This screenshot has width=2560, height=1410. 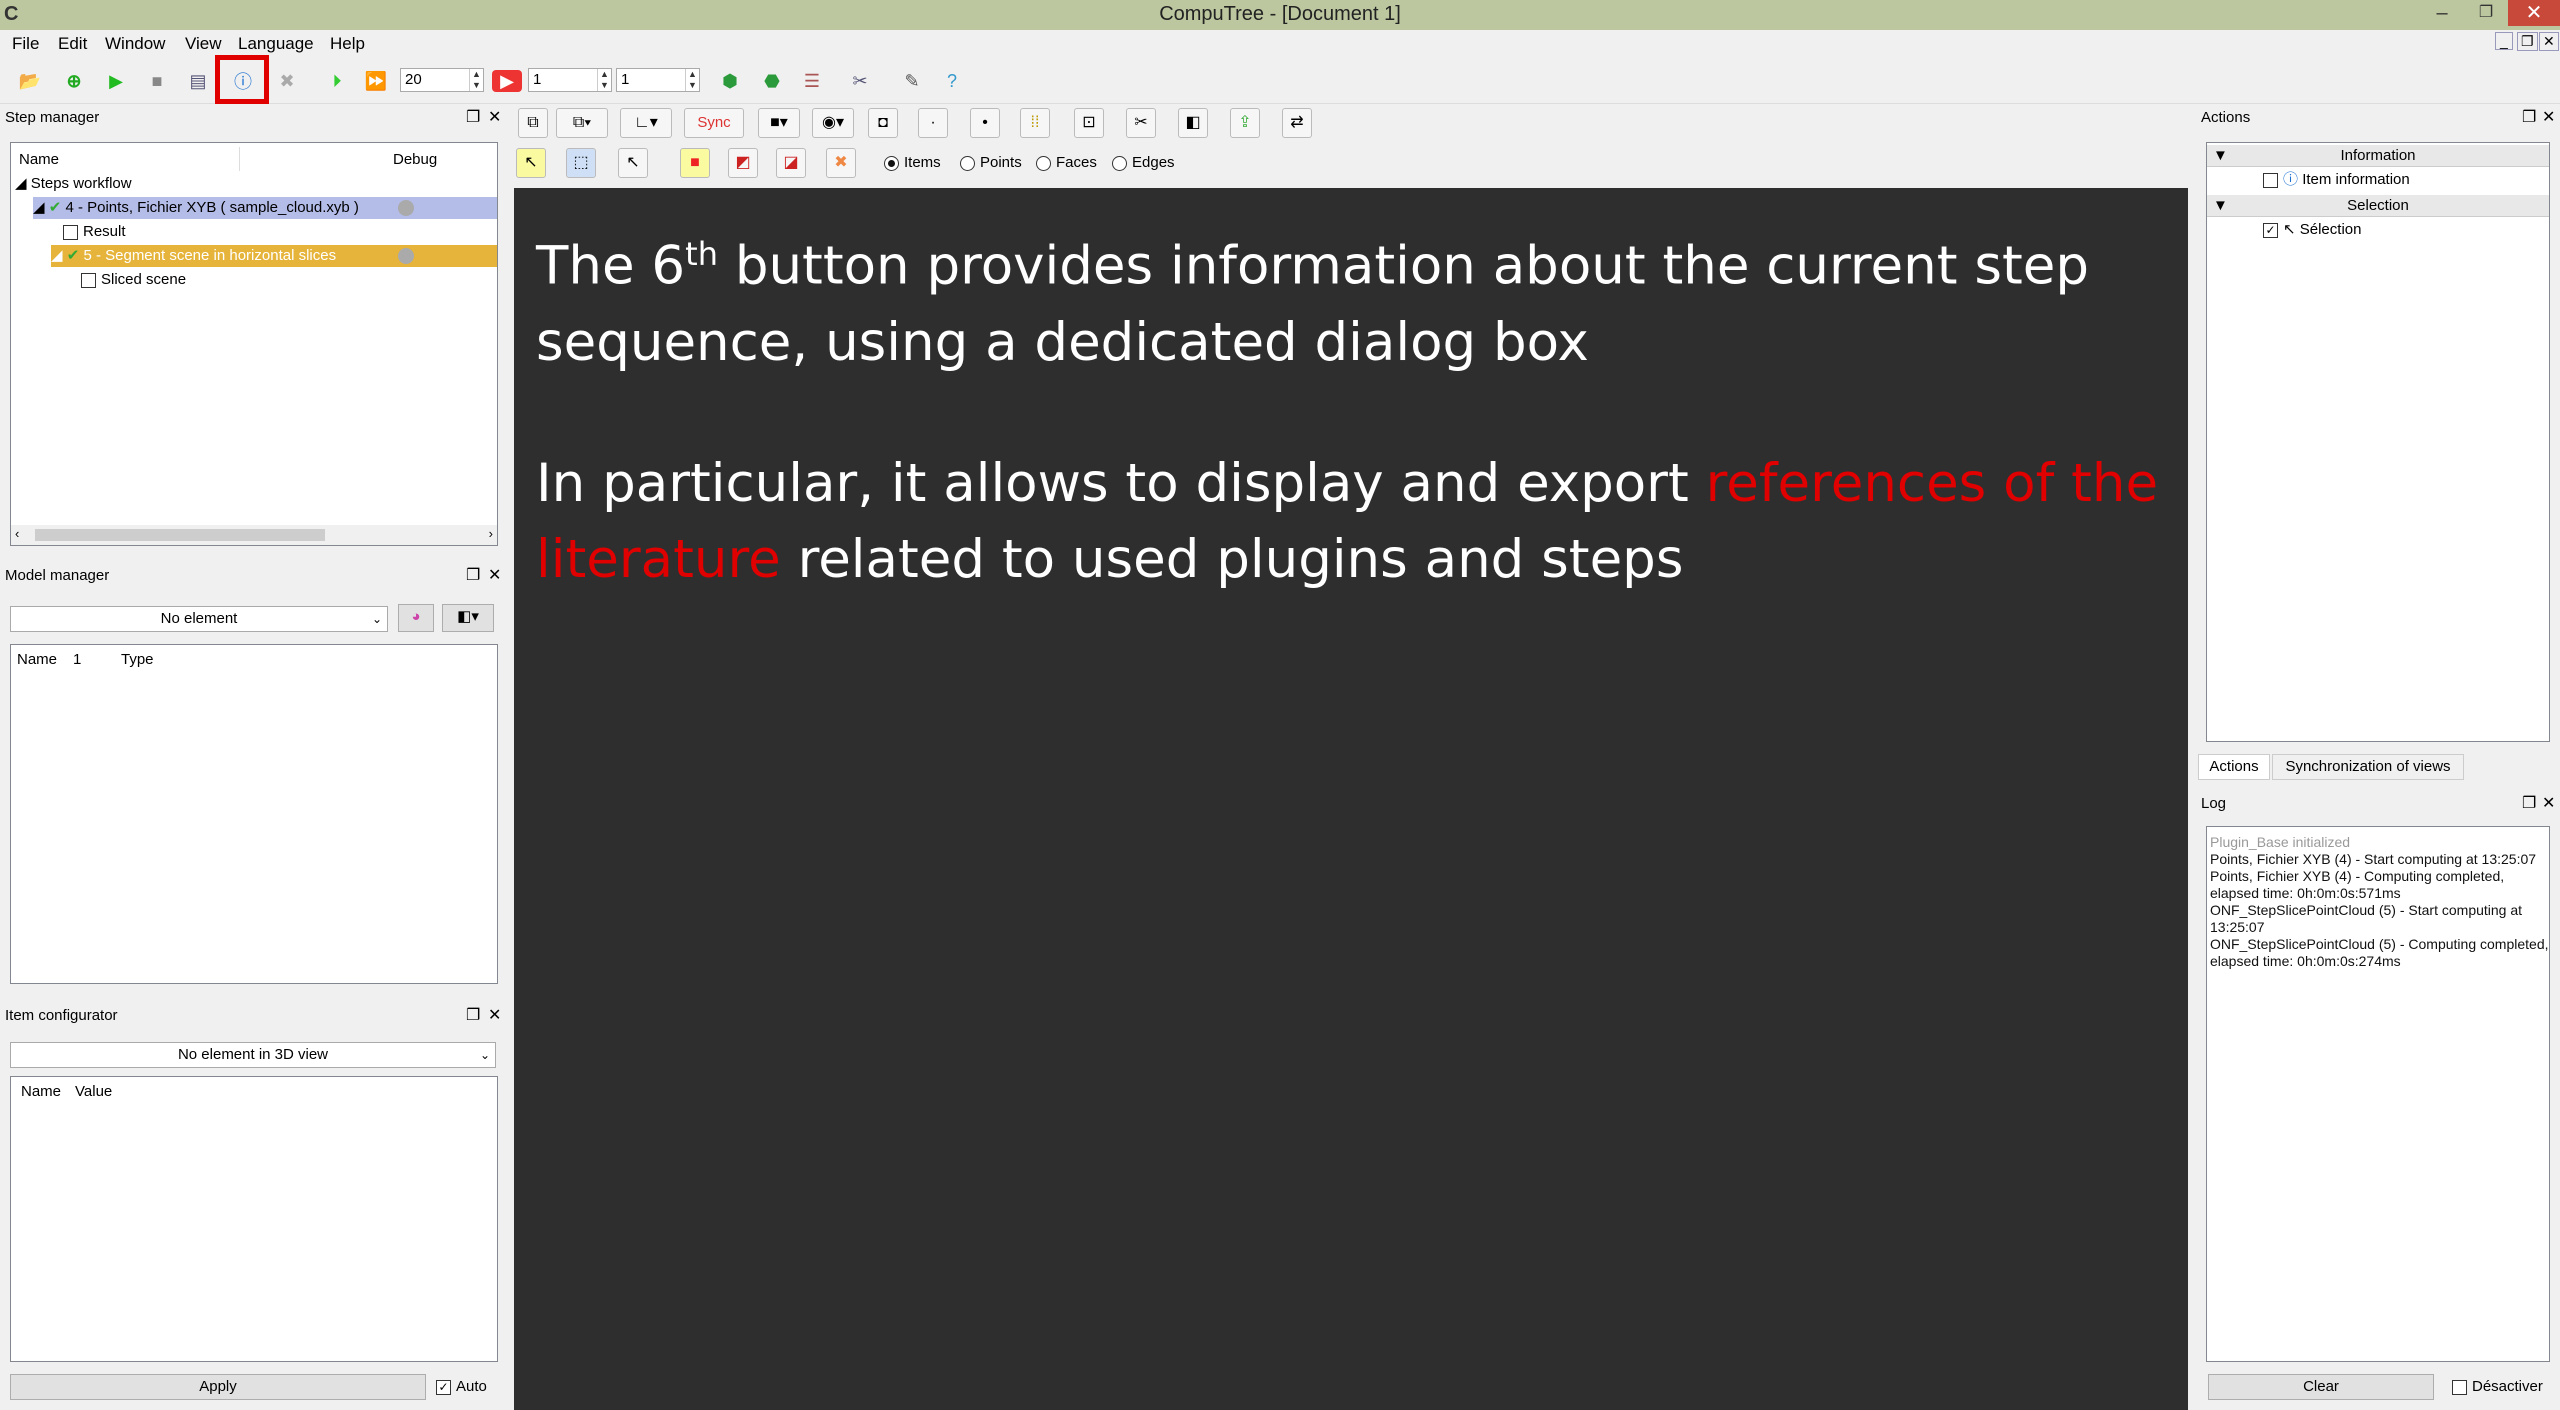 What do you see at coordinates (468, 618) in the screenshot?
I see `gradient-button: ◧▾` at bounding box center [468, 618].